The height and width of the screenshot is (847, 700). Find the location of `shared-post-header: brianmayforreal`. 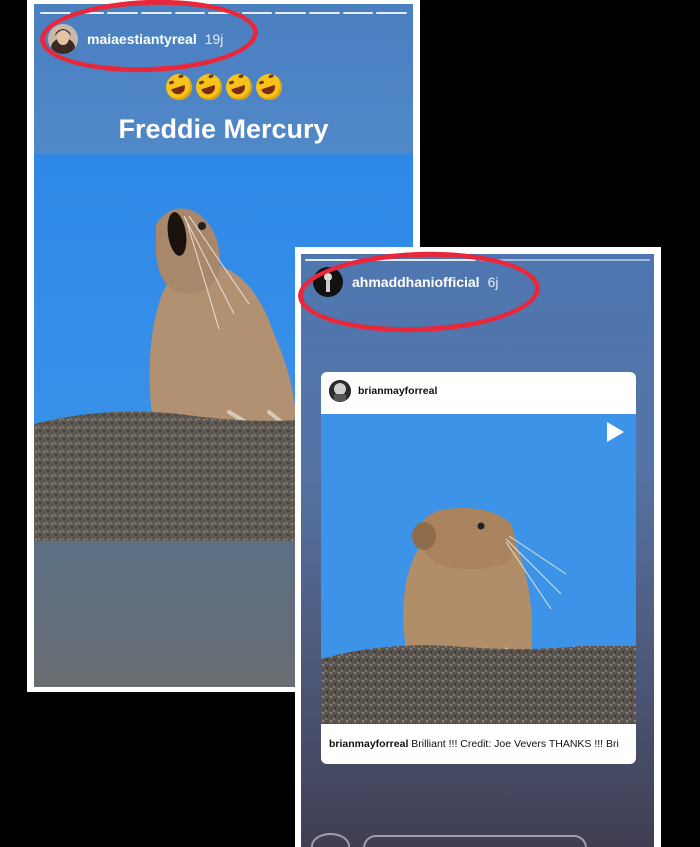

shared-post-header: brianmayforreal is located at coordinates (478, 391).